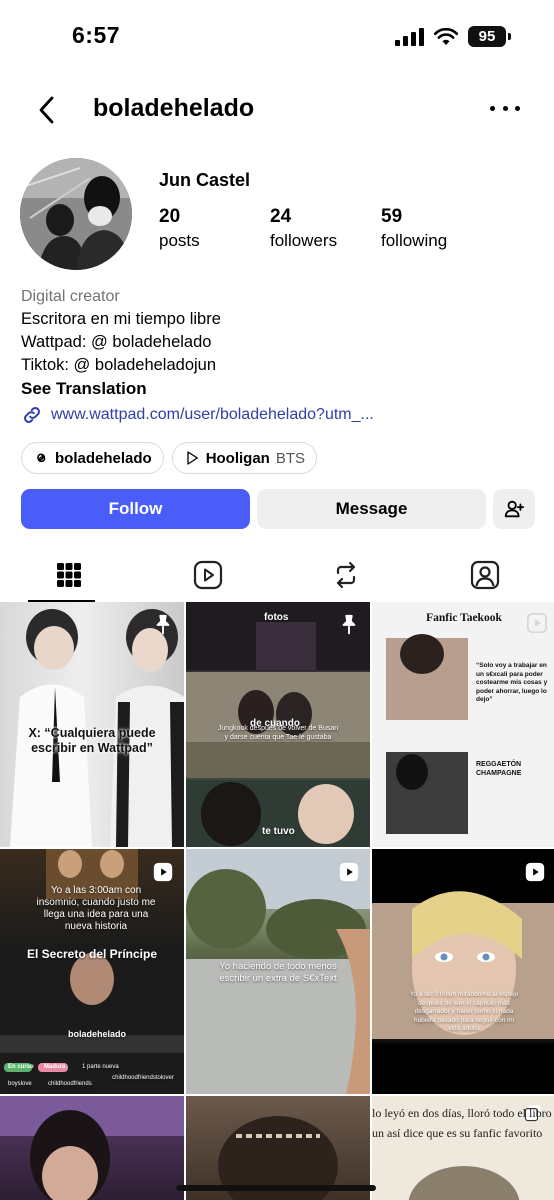  Describe the element at coordinates (276, 1188) in the screenshot. I see `home-indicator` at that location.